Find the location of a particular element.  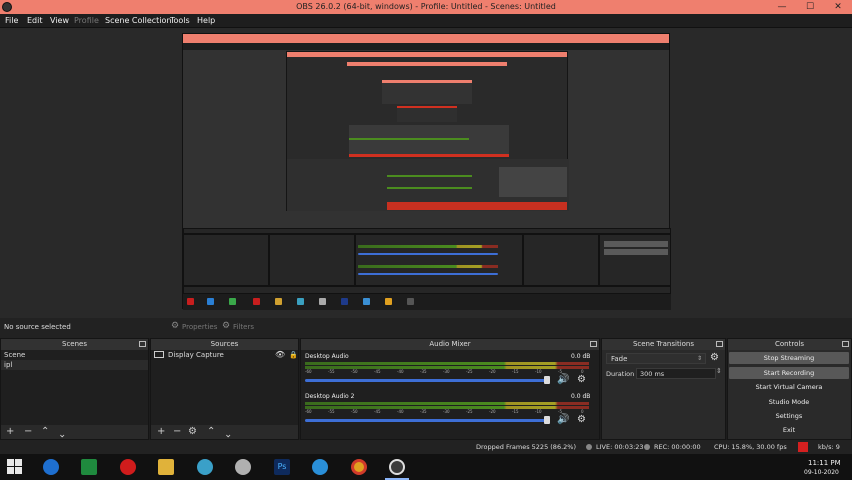

menu-file: File is located at coordinates (11, 20).